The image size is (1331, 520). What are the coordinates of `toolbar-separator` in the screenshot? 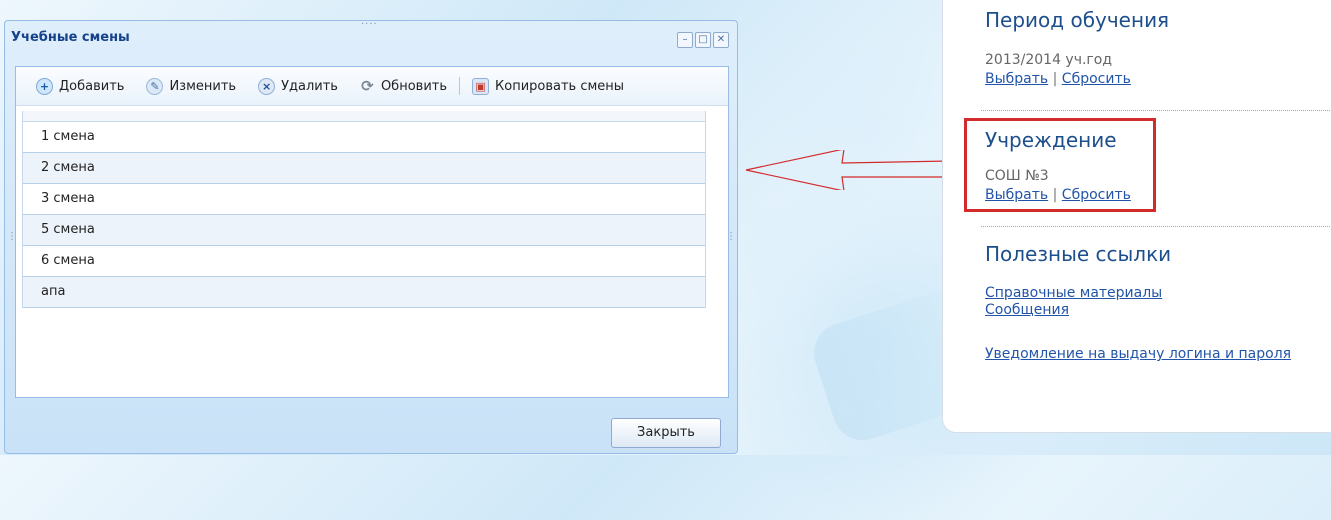 It's located at (460, 86).